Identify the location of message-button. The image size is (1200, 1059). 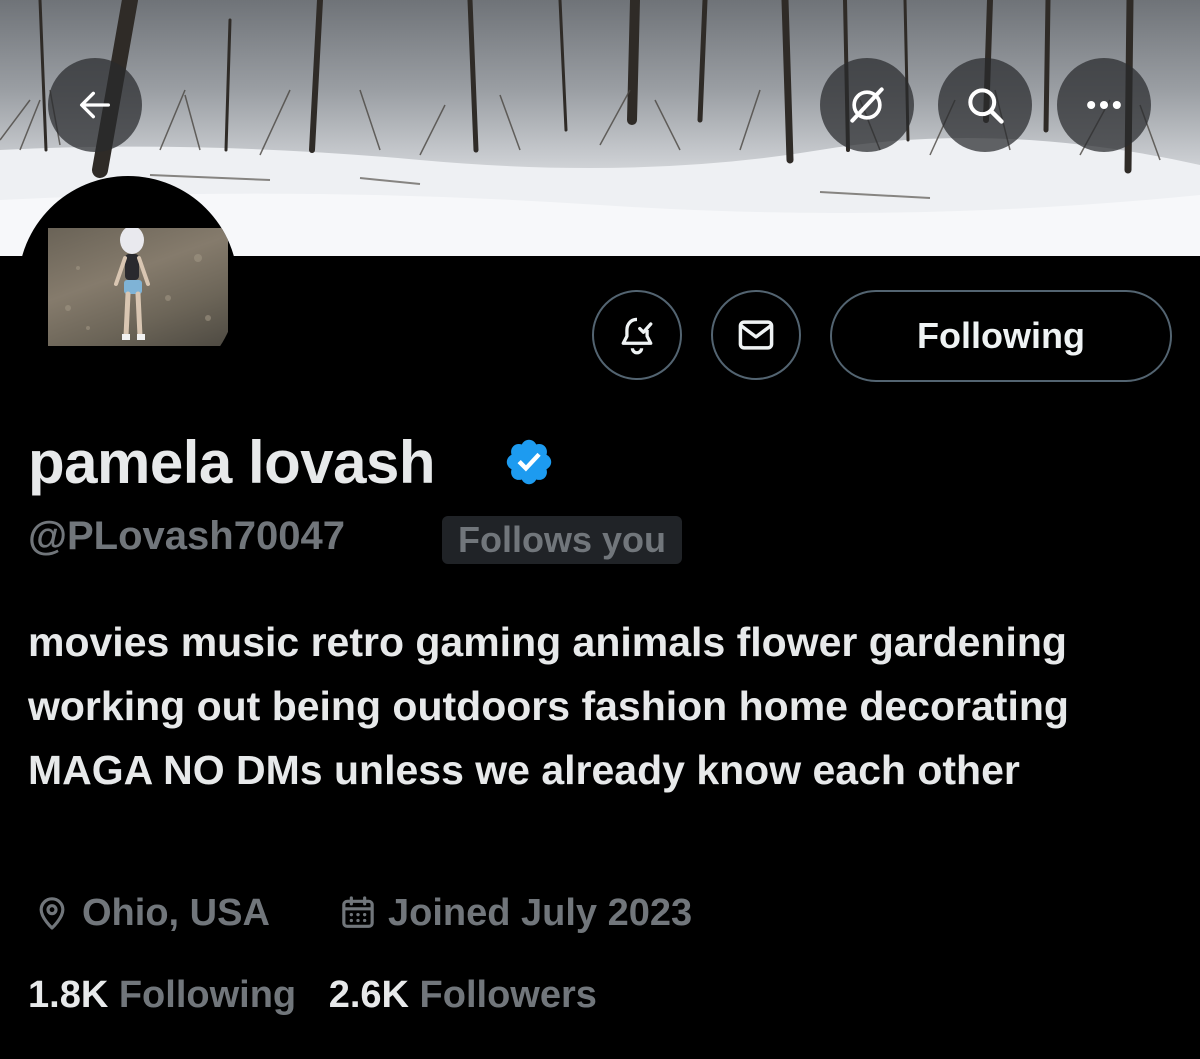
(756, 335).